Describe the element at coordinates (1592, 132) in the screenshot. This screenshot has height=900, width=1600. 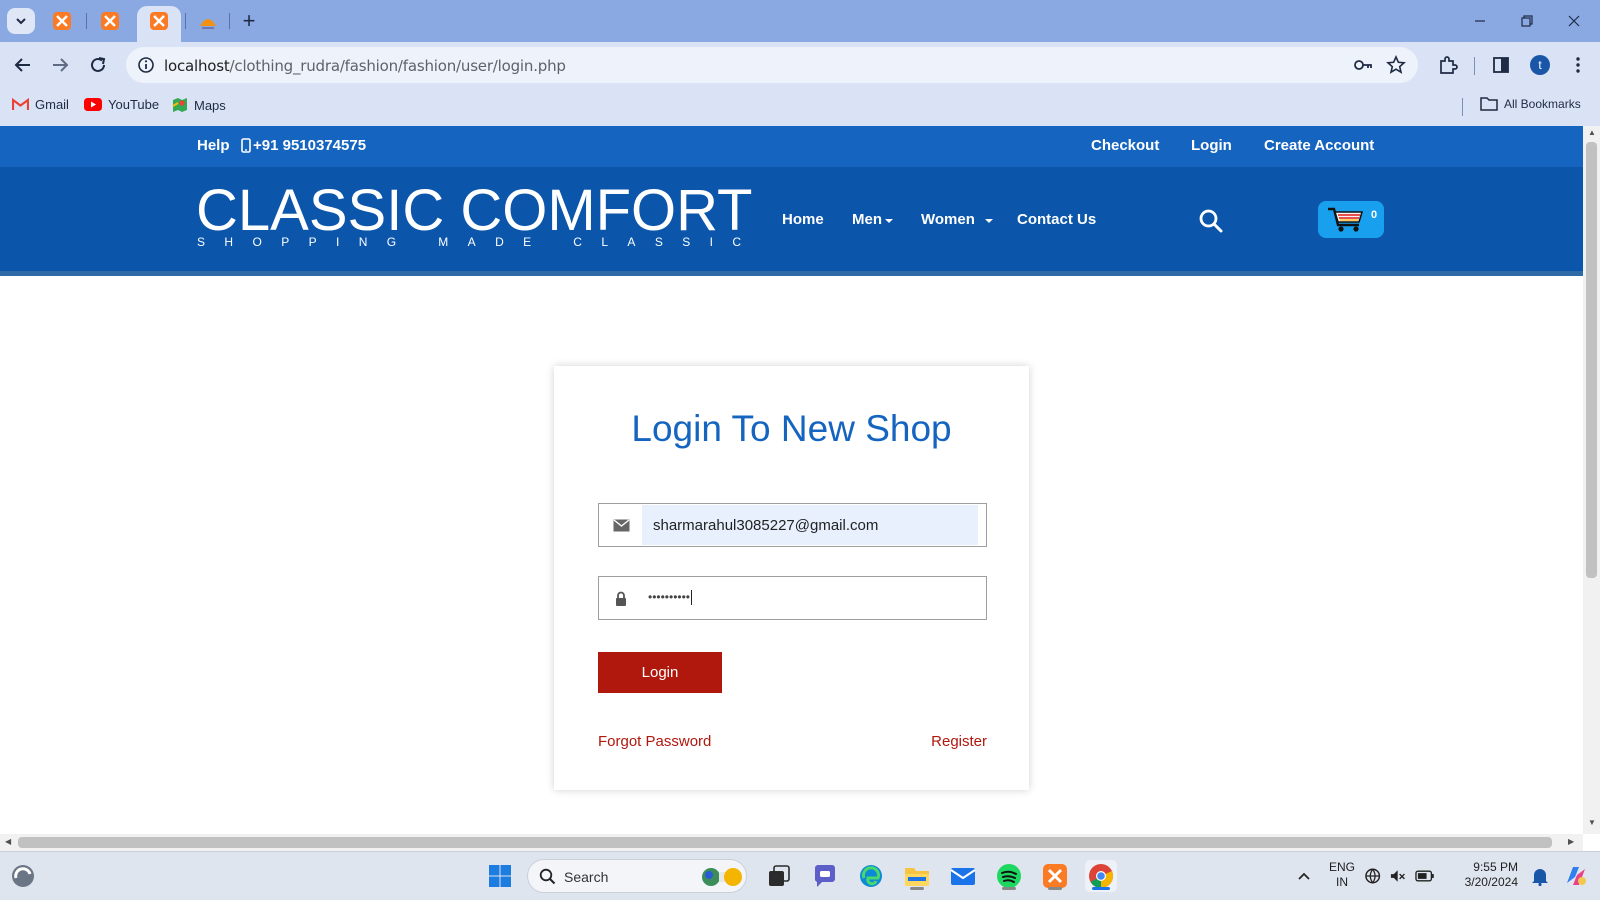
I see `scroll-up-arrow-icon: ▲` at that location.